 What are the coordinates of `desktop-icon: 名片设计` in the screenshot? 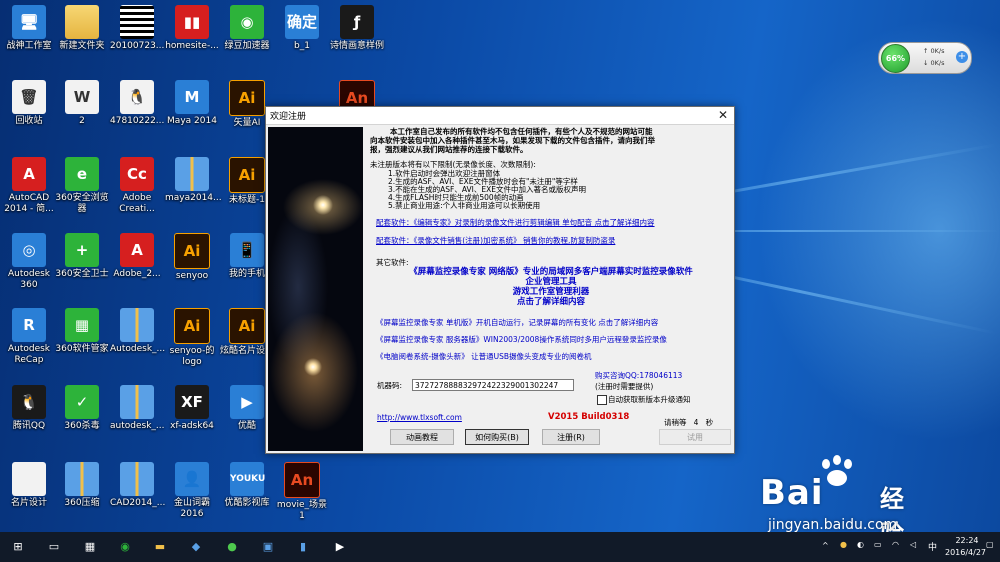 It's located at (29, 485).